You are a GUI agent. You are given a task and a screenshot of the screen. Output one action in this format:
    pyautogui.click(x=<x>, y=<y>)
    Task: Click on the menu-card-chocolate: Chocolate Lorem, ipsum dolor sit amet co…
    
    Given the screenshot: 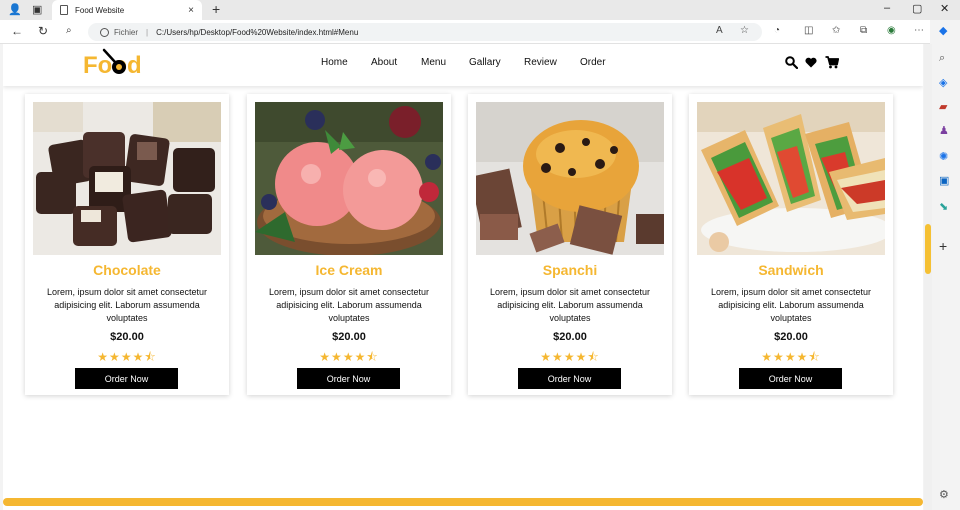 What is the action you would take?
    pyautogui.click(x=127, y=244)
    